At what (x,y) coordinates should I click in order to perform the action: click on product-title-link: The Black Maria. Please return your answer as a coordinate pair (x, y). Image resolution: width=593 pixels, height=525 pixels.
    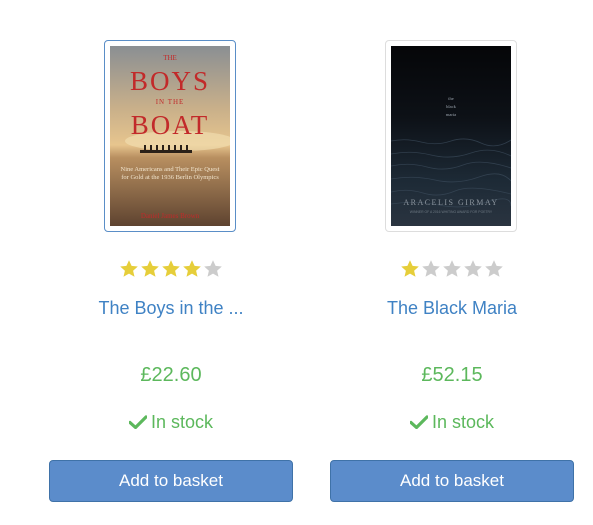
    Looking at the image, I should click on (452, 308).